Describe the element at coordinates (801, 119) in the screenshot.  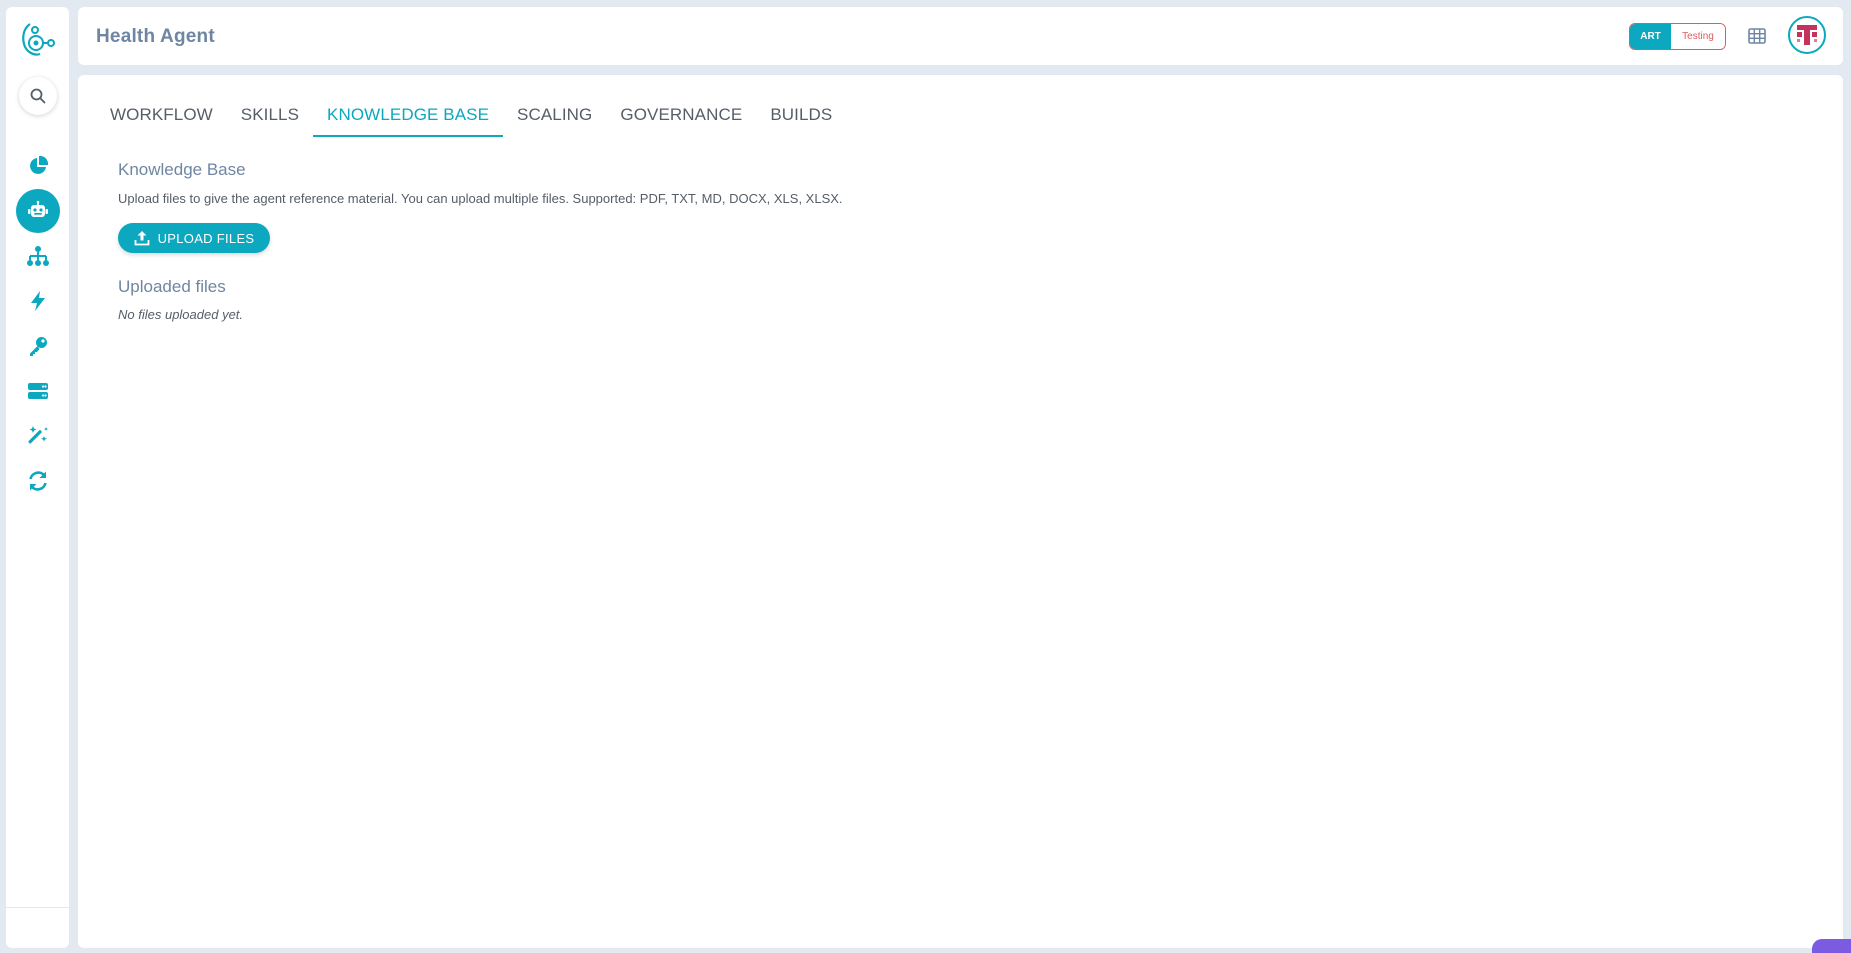
I see `tab-builds: BUILDS` at that location.